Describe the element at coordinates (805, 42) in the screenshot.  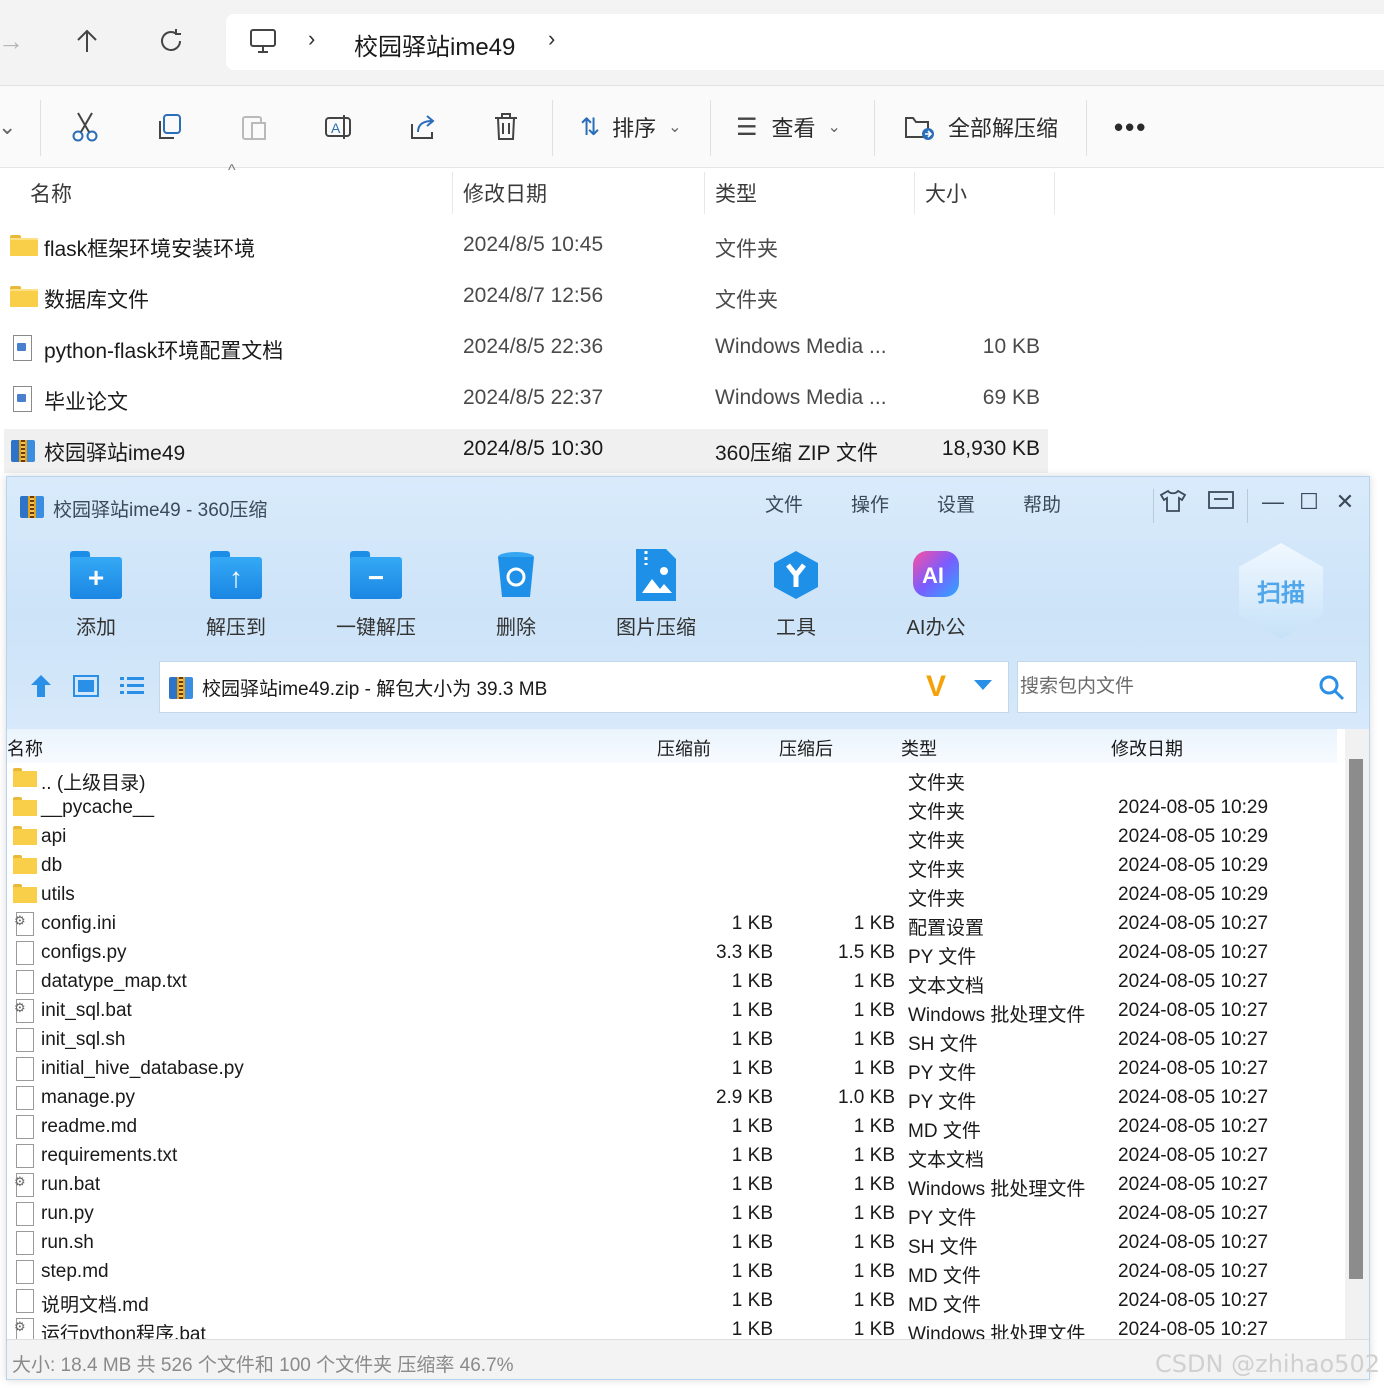
I see `breadcrumb: › 校园驿站ime49 ›` at that location.